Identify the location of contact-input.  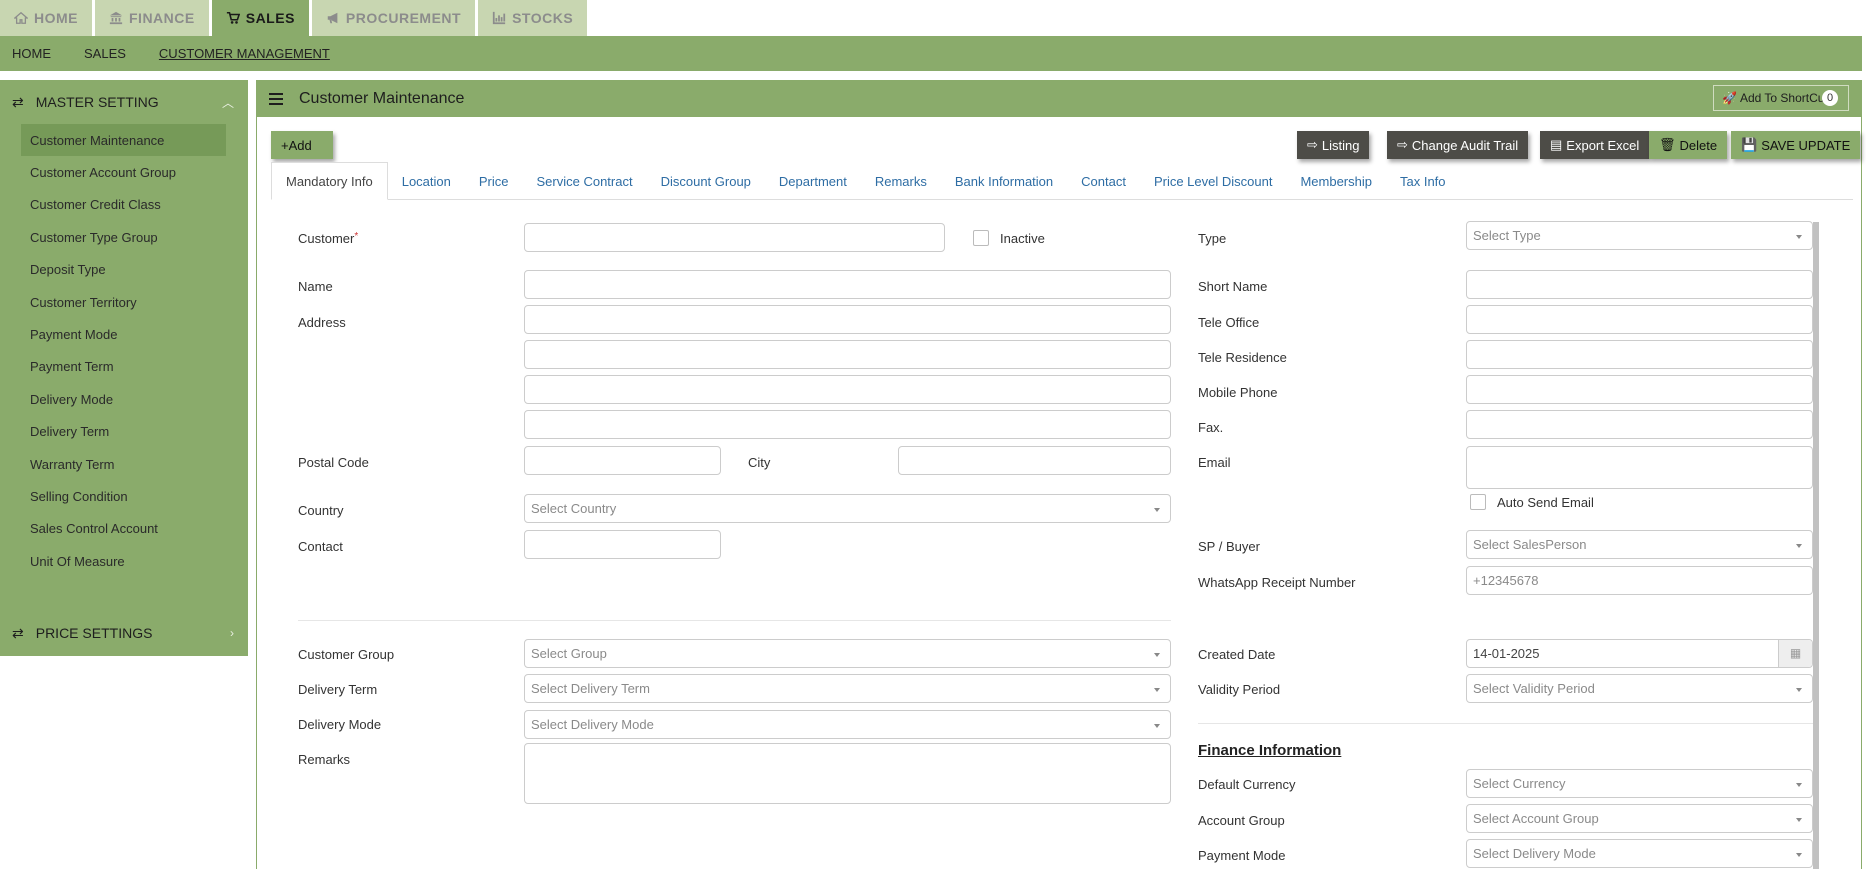
(622, 544).